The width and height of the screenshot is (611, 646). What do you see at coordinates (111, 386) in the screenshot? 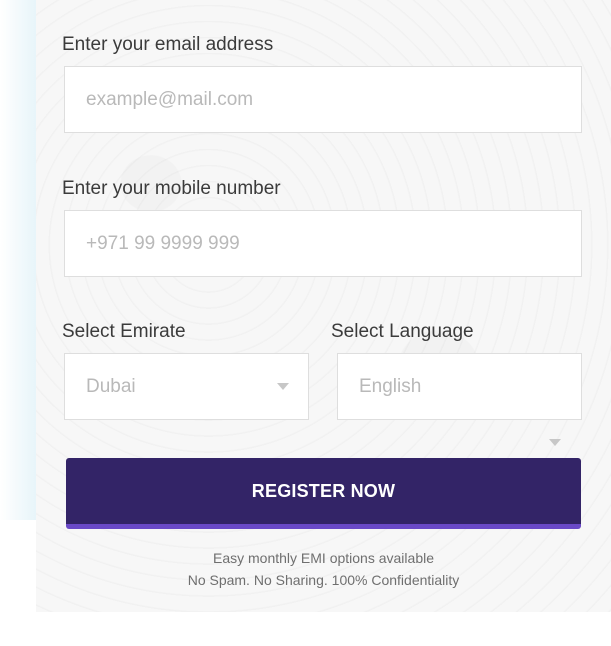
I see `emirate-selected-value: Dubai` at bounding box center [111, 386].